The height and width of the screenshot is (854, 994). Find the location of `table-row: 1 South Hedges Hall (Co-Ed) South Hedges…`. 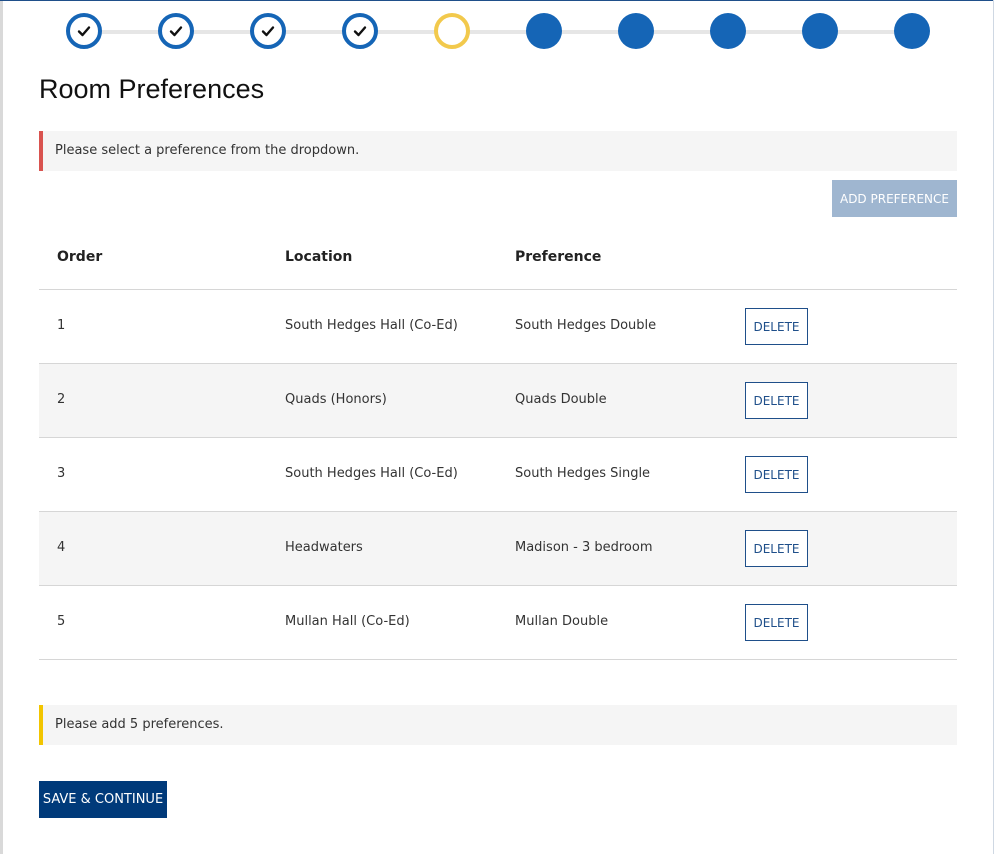

table-row: 1 South Hedges Hall (Co-Ed) South Hedges… is located at coordinates (498, 327).